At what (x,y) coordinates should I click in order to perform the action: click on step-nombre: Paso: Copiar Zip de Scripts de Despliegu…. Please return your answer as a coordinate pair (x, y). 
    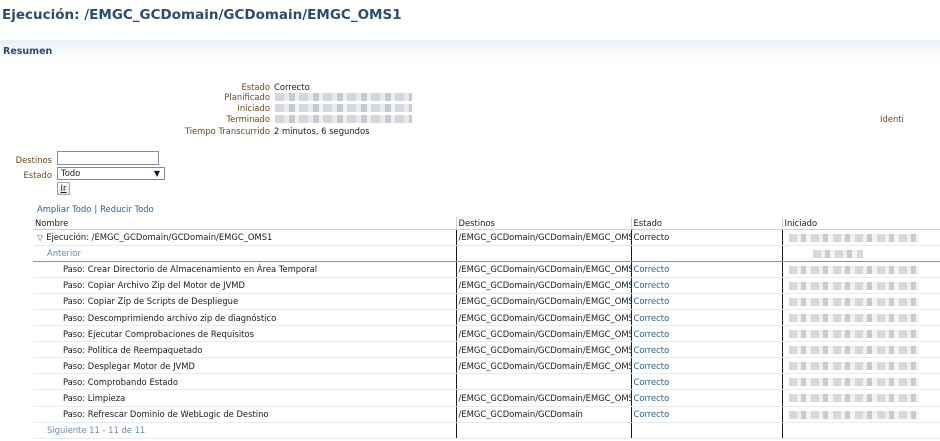
    Looking at the image, I should click on (245, 301).